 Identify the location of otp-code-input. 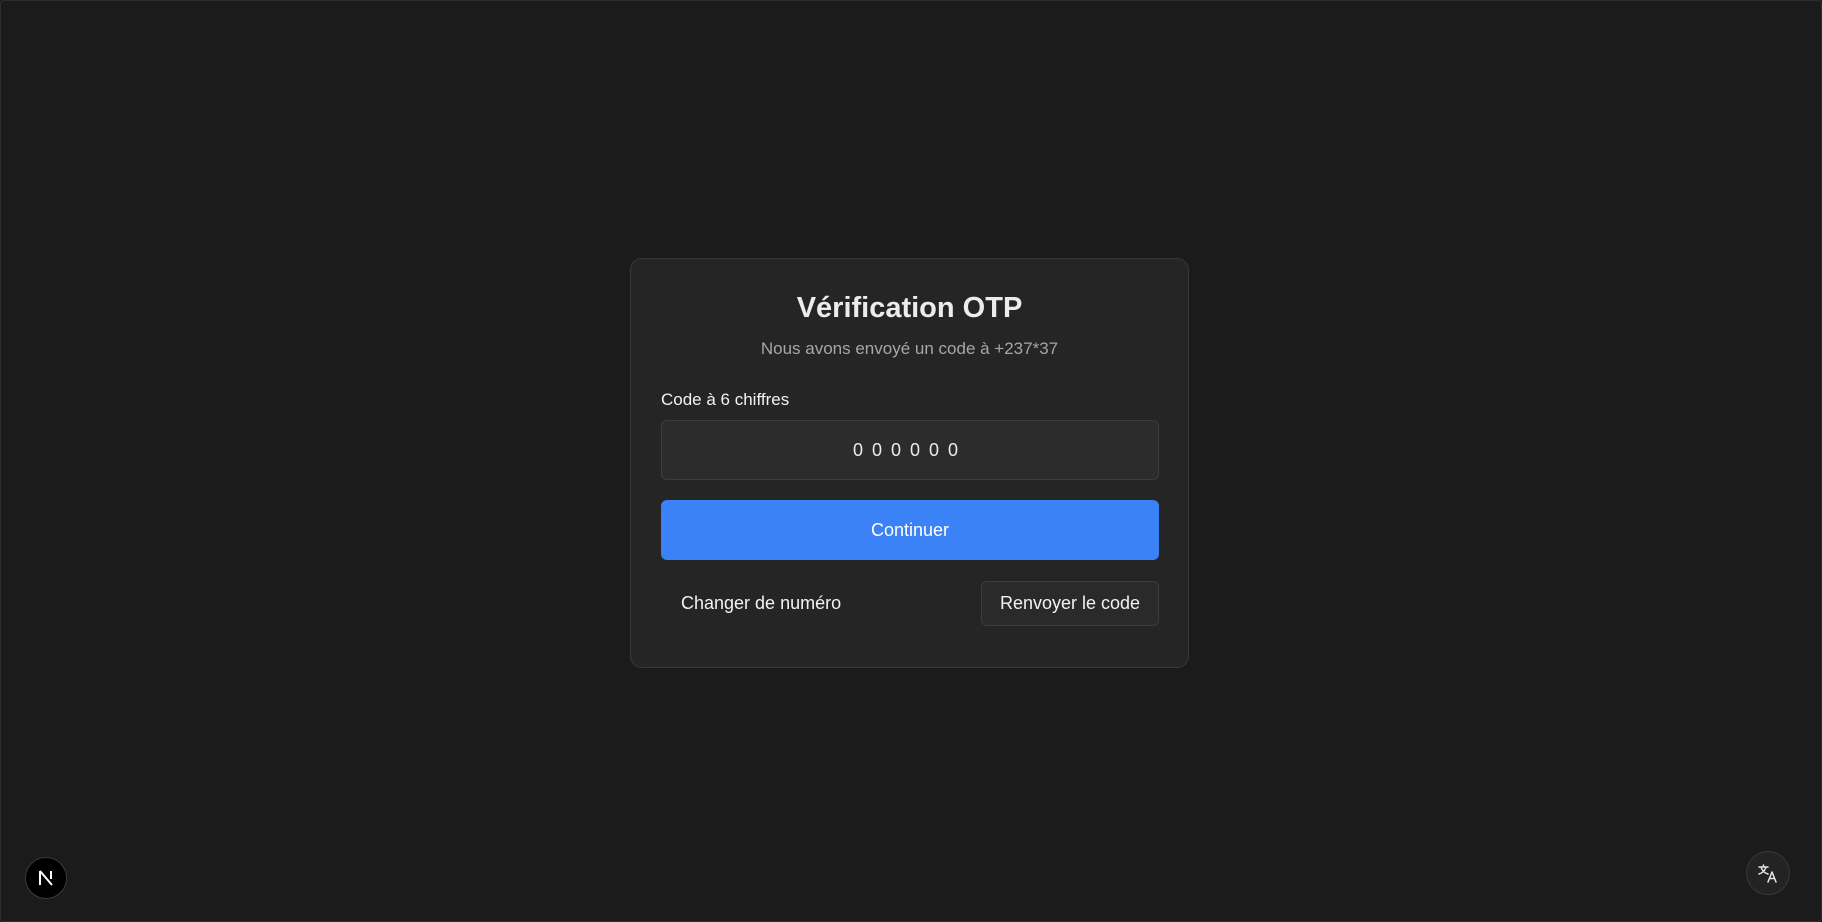
(910, 450).